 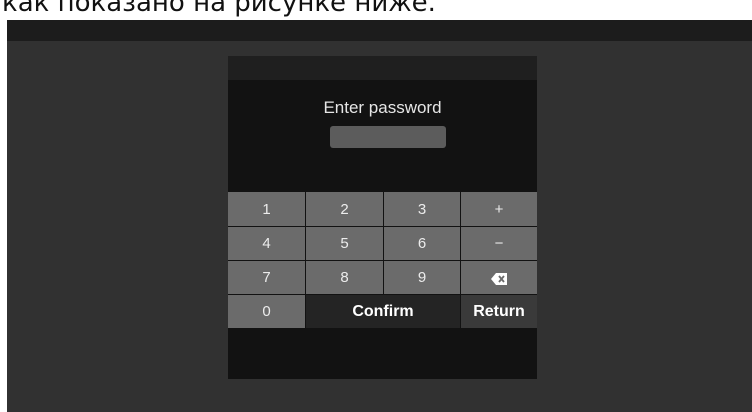 What do you see at coordinates (266, 311) in the screenshot?
I see `key-0: 0` at bounding box center [266, 311].